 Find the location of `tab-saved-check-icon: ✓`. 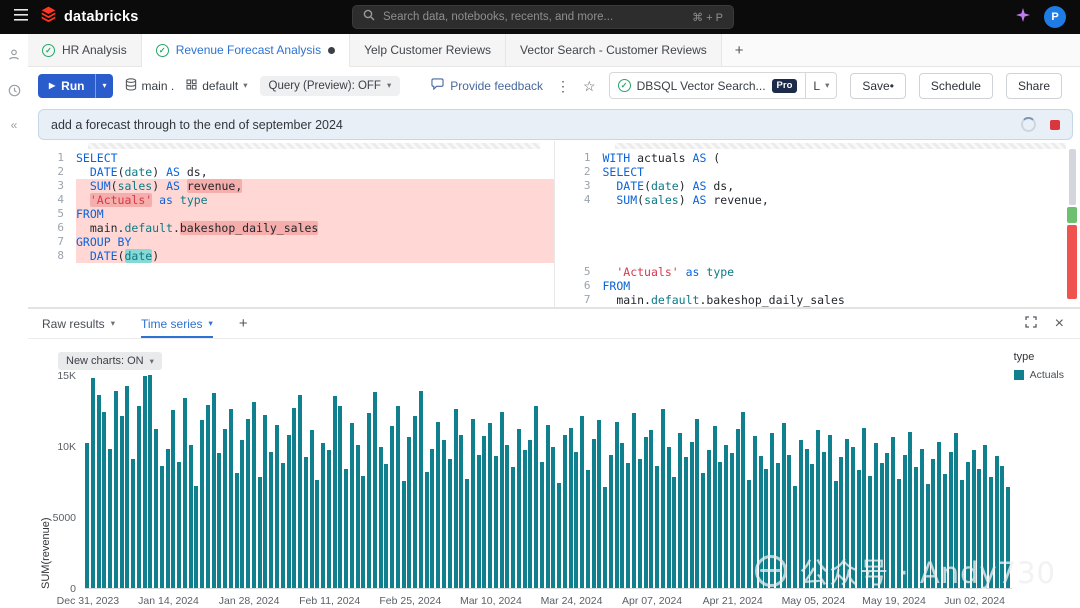

tab-saved-check-icon: ✓ is located at coordinates (48, 50).